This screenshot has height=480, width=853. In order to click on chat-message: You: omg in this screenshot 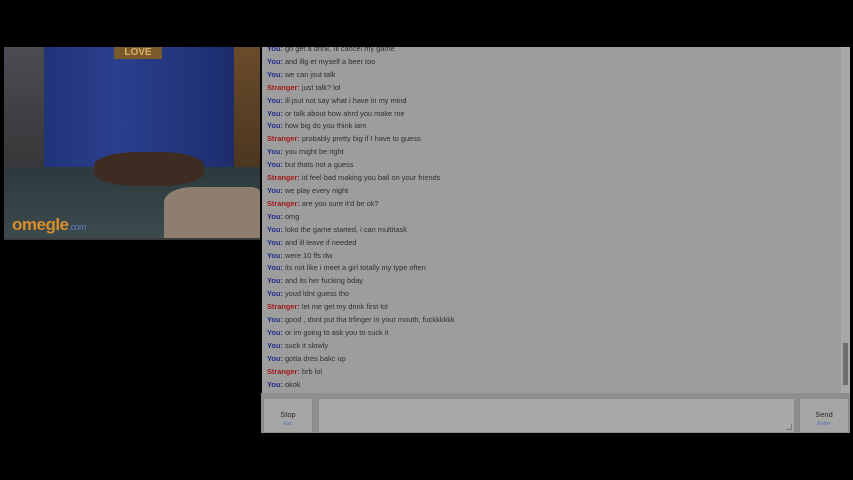, I will do `click(552, 217)`.